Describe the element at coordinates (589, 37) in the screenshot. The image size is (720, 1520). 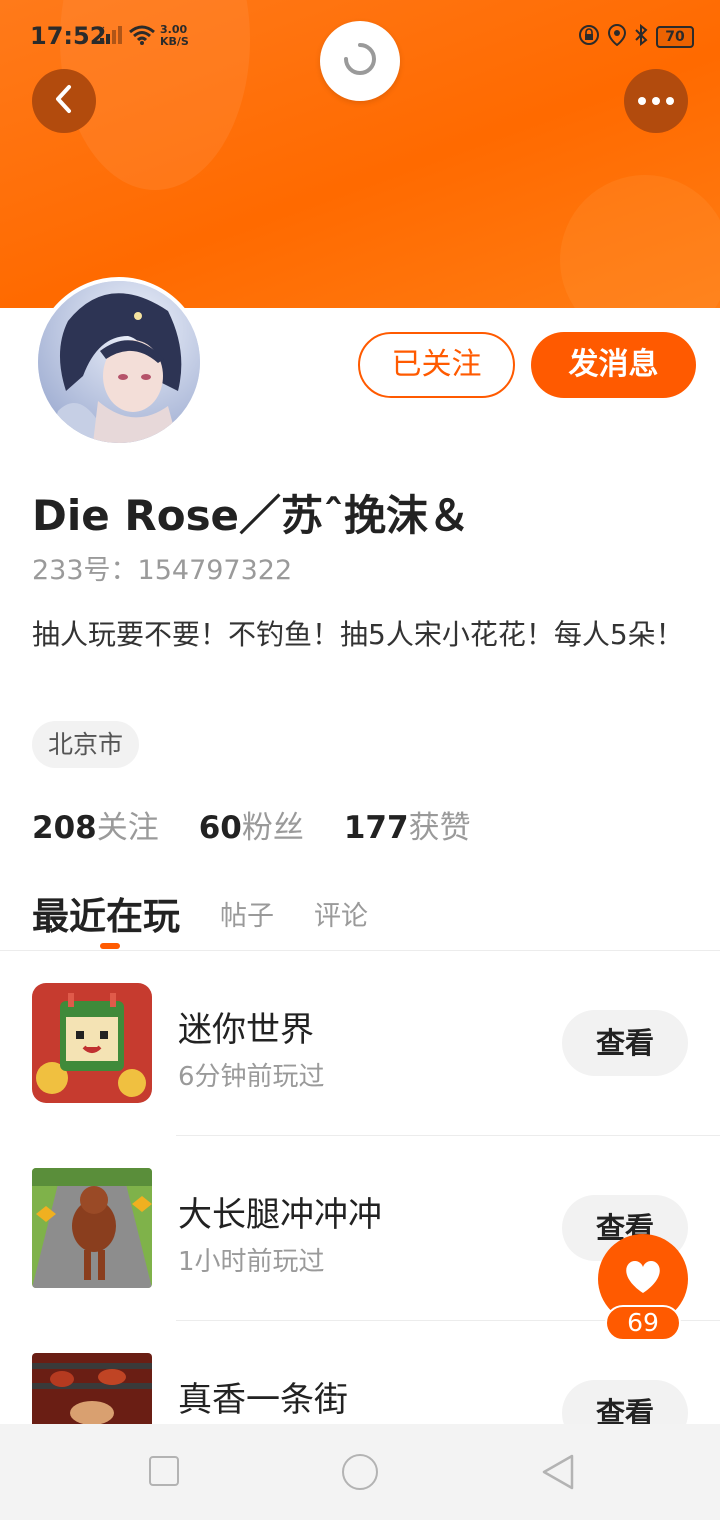
I see `lock-rotation-icon` at that location.